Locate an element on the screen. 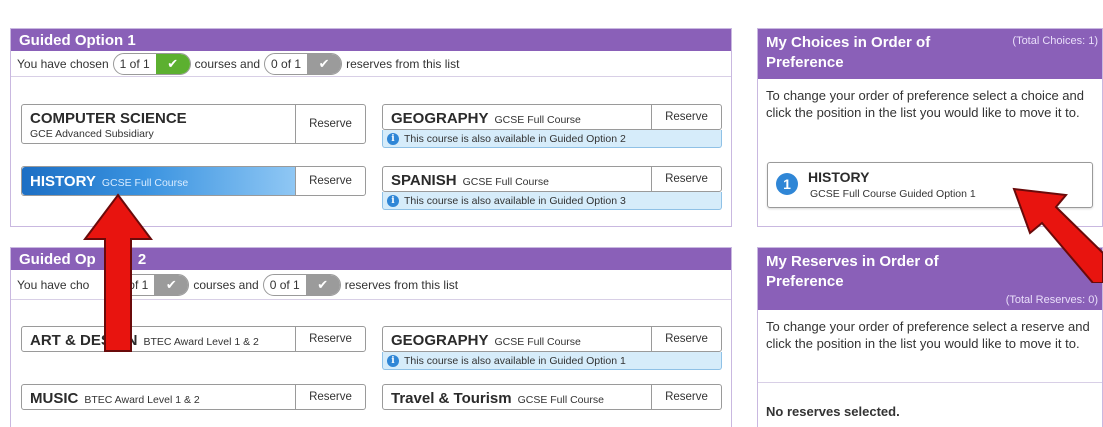 The image size is (1103, 427). chosen-count-pill: 1 of 1 ✔ is located at coordinates (151, 63).